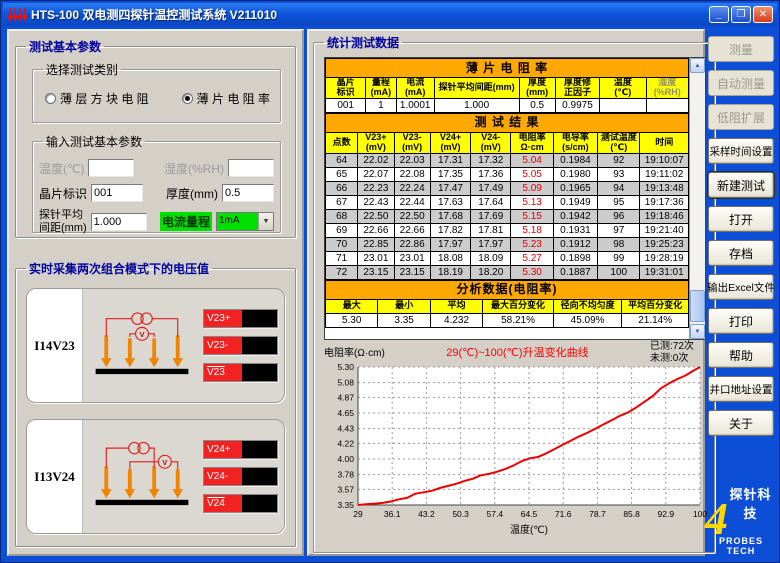  What do you see at coordinates (575, 272) in the screenshot?
I see `table-cell: 0.1887` at bounding box center [575, 272].